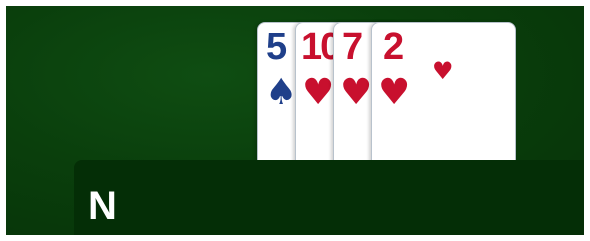 This screenshot has width=590, height=241. What do you see at coordinates (352, 47) in the screenshot?
I see `card-rank: 7` at bounding box center [352, 47].